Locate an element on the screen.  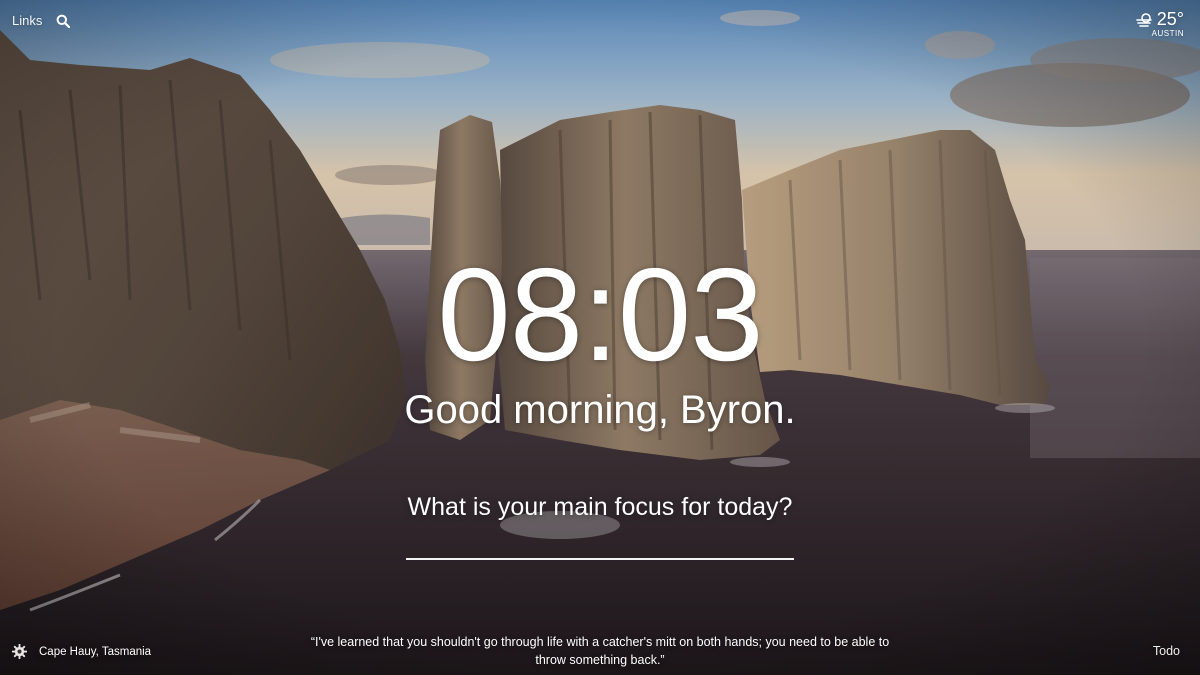
weather-row: 25° is located at coordinates (1159, 19).